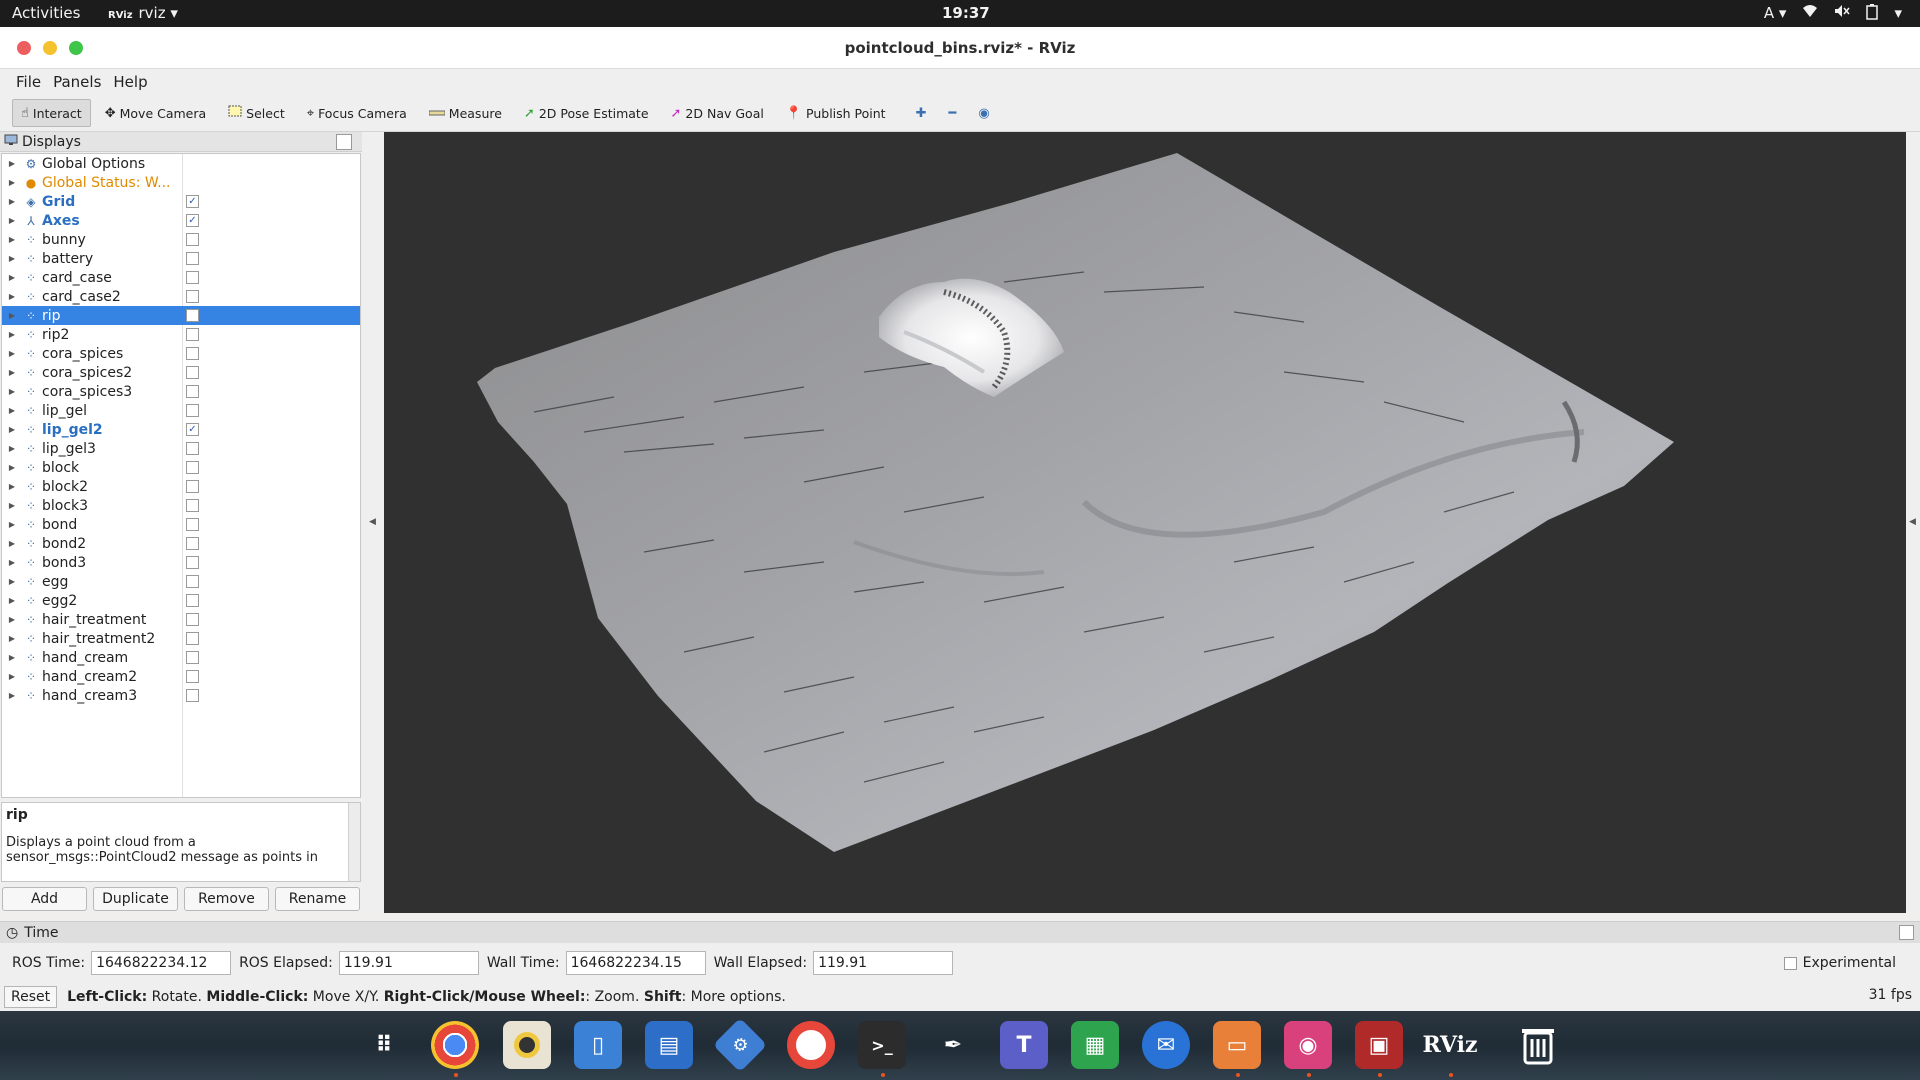  What do you see at coordinates (181, 239) in the screenshot?
I see `display-row: ▶ ⁘ bunny` at bounding box center [181, 239].